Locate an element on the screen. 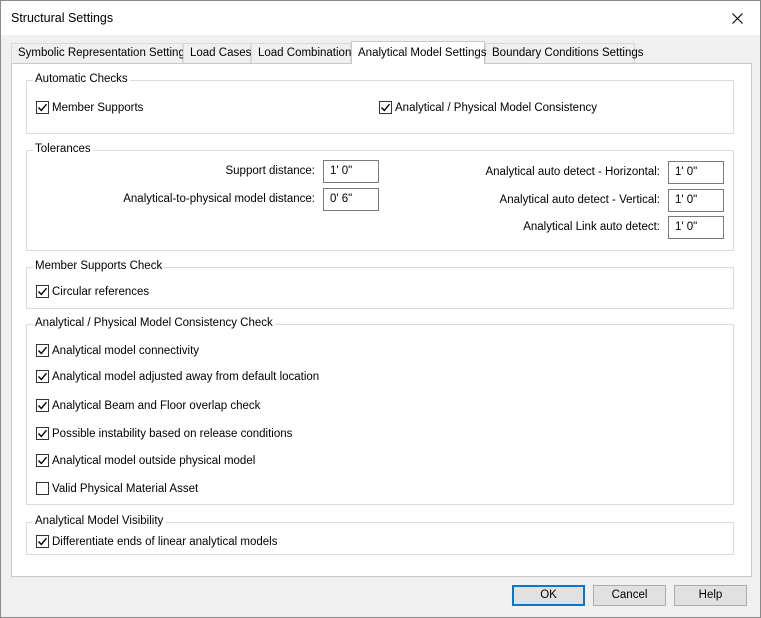 Image resolution: width=761 pixels, height=618 pixels. support-distance-field: 1' 0" is located at coordinates (351, 171).